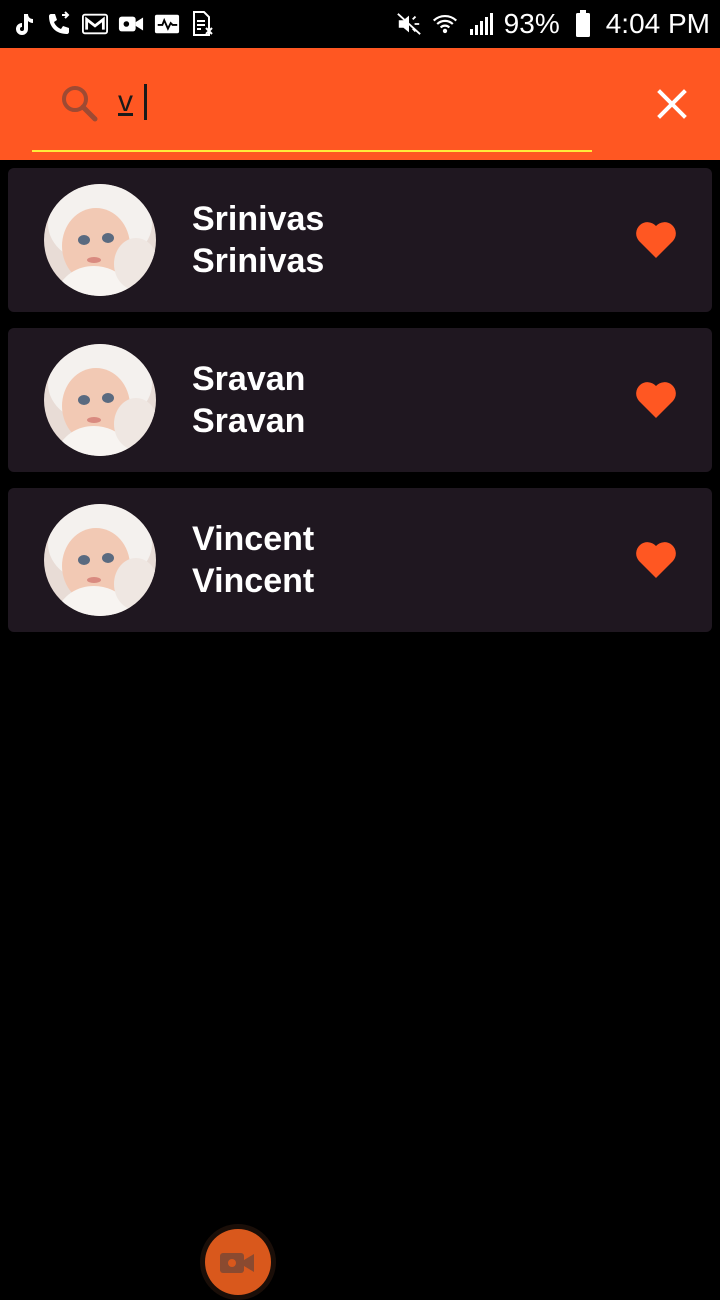 Image resolution: width=720 pixels, height=1300 pixels. I want to click on contact-first-name: Srinivas, so click(258, 219).